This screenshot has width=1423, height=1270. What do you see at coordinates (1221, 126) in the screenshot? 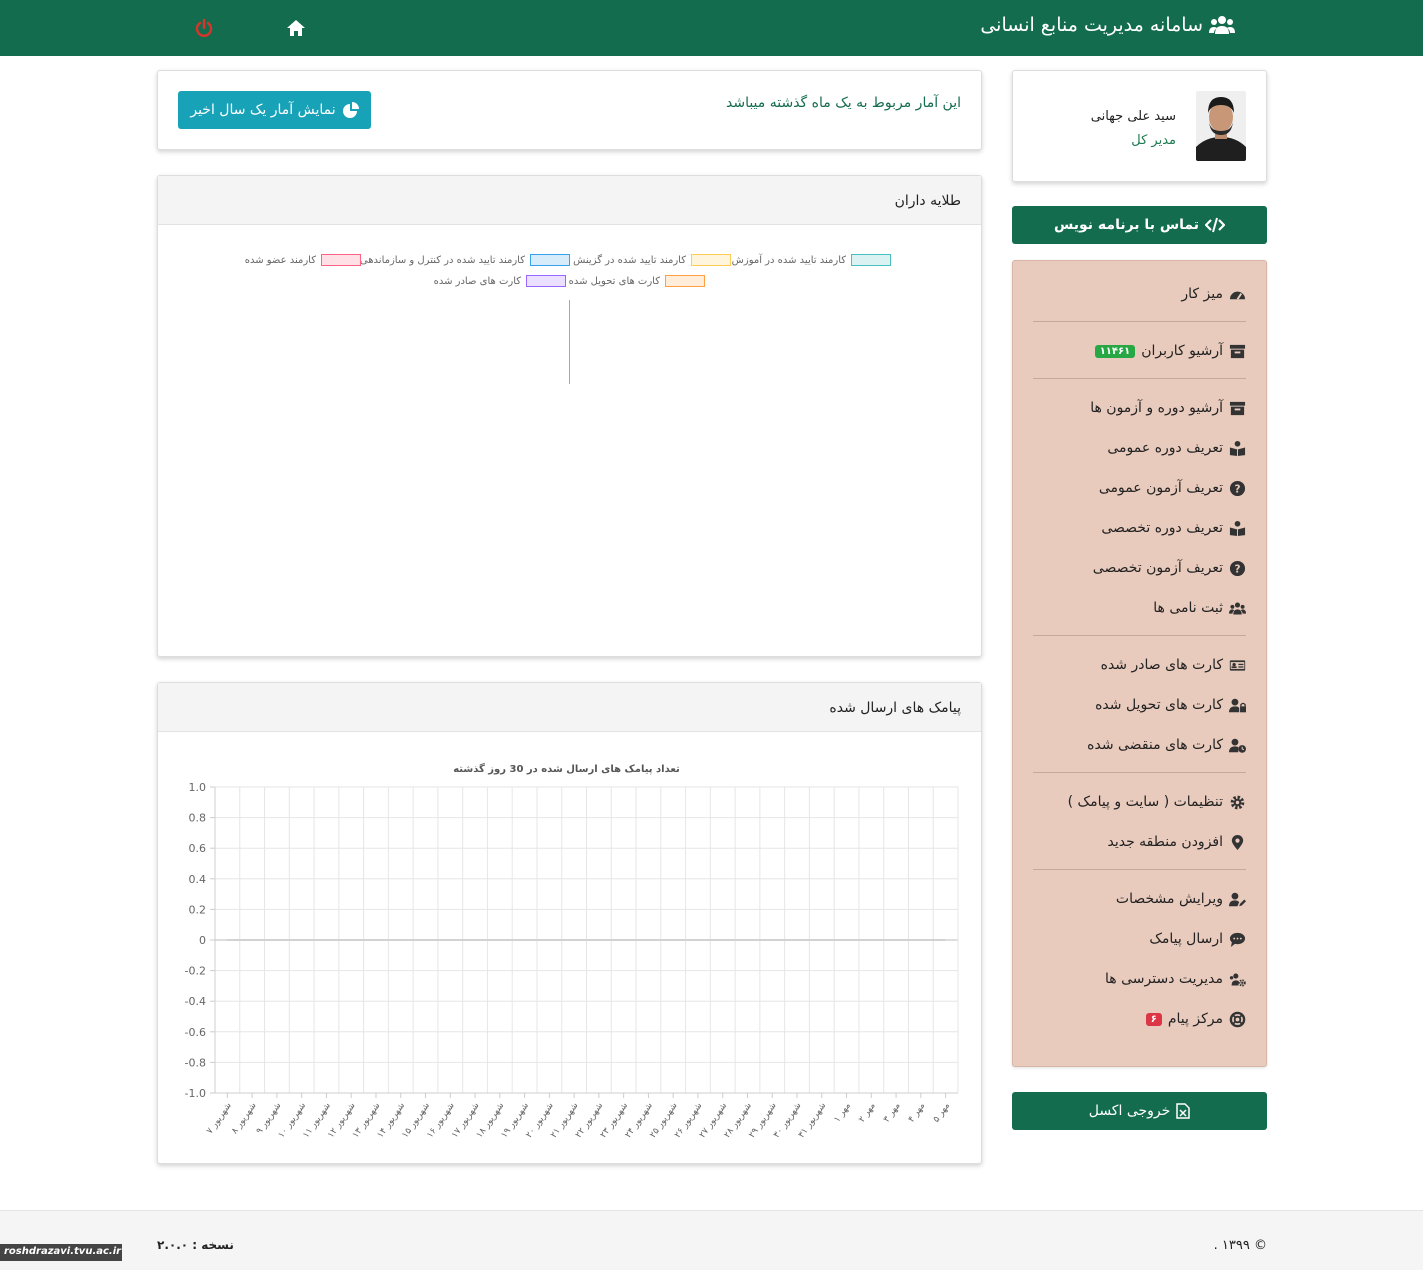
I see `avatar` at bounding box center [1221, 126].